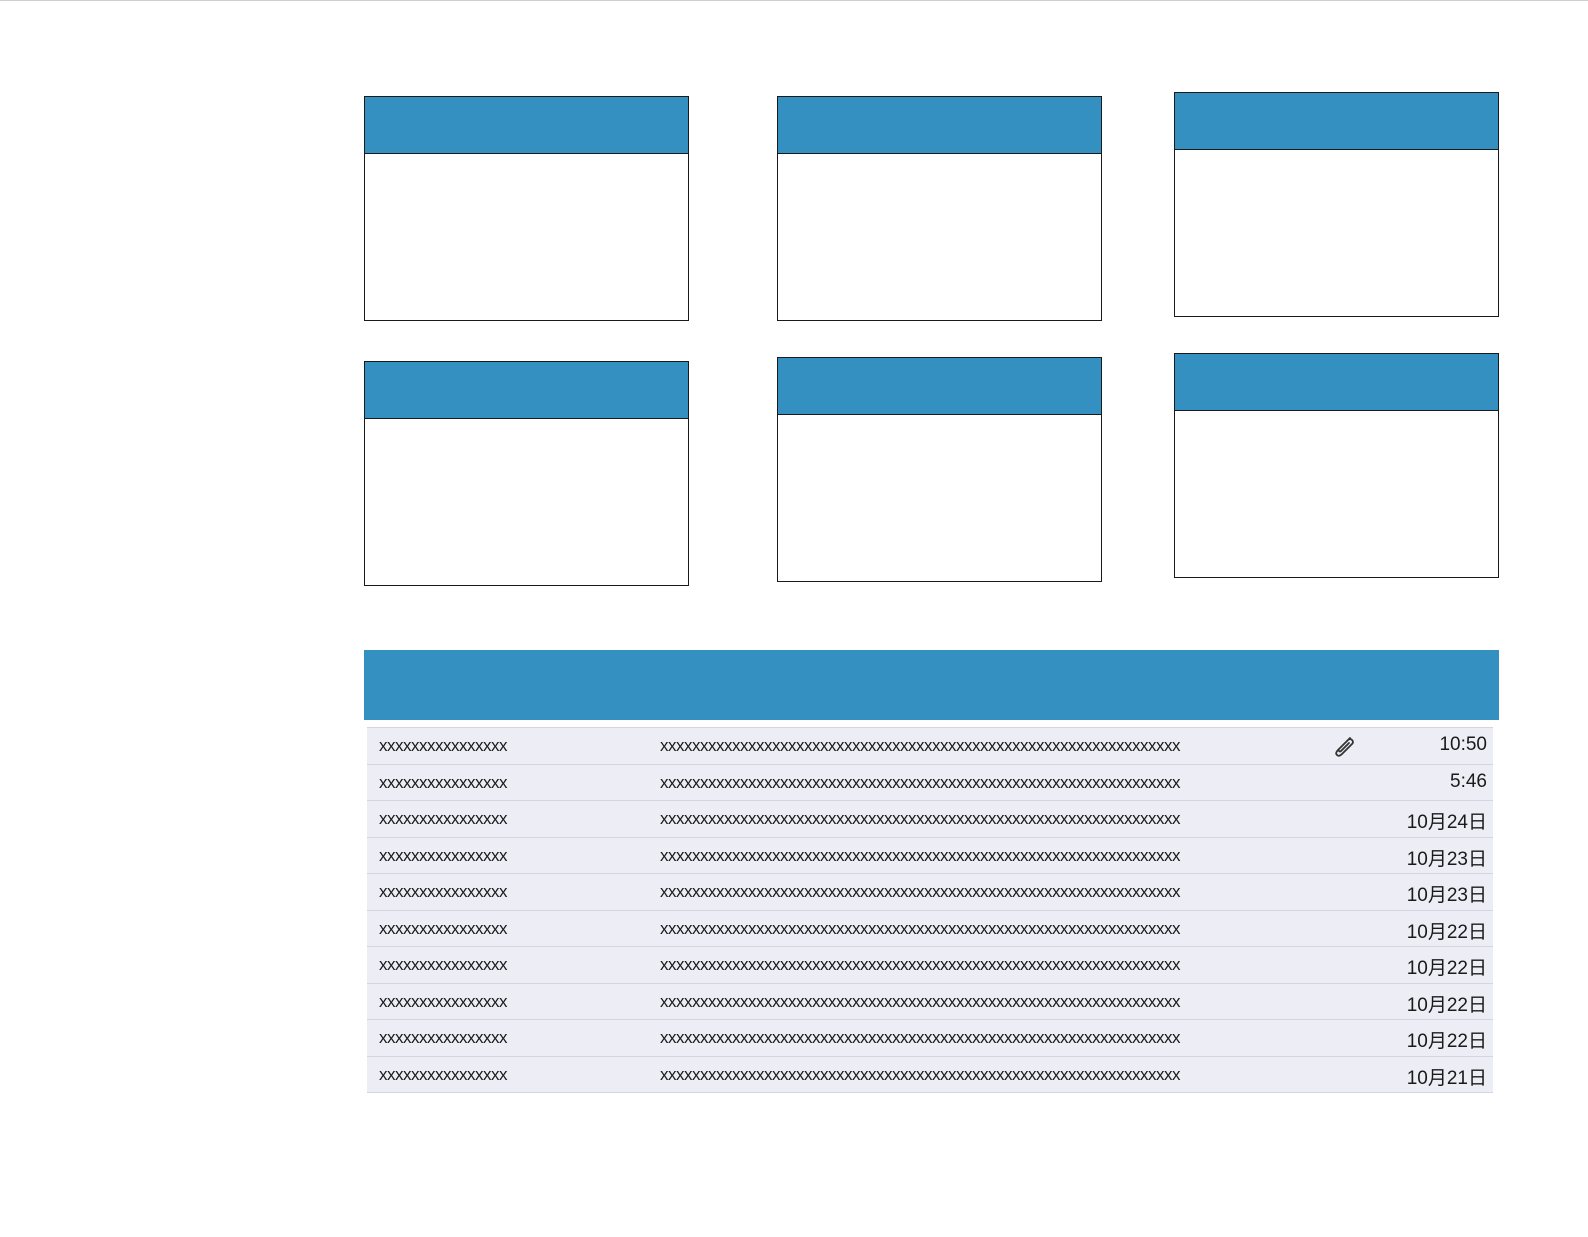 This screenshot has height=1237, width=1588. I want to click on message-date: 10月21日, so click(1446, 1078).